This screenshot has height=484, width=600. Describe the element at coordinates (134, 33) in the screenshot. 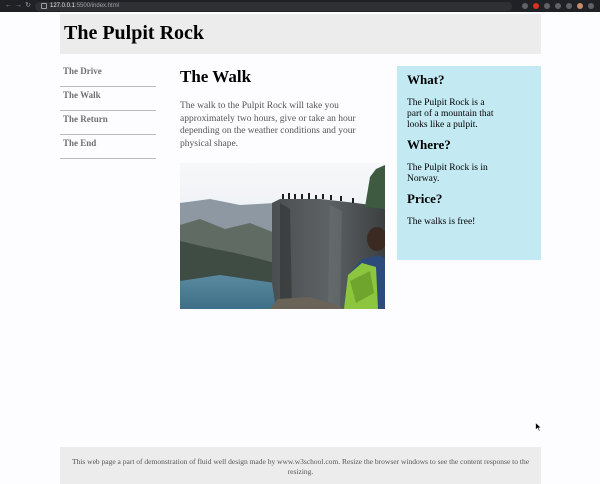

I see `page-title: The Pulpit Rock` at that location.